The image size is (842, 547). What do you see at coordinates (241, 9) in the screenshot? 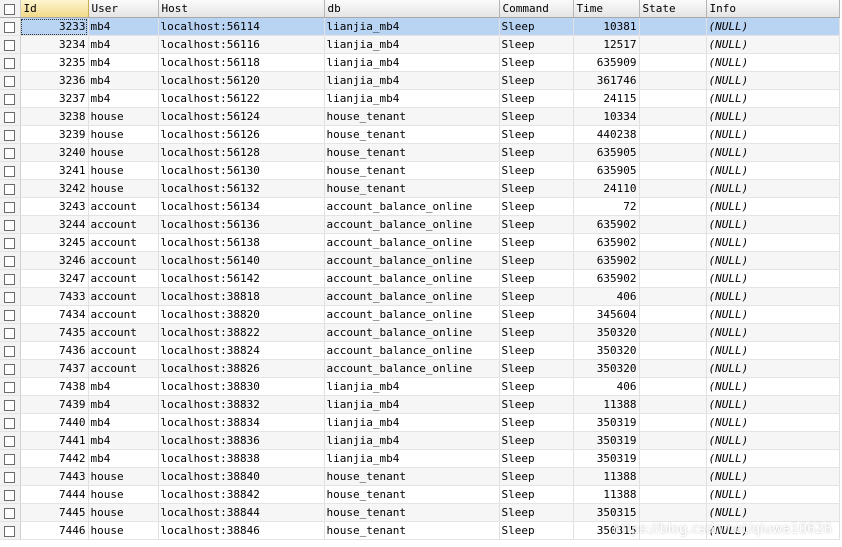
I see `column-header-host: Host` at bounding box center [241, 9].